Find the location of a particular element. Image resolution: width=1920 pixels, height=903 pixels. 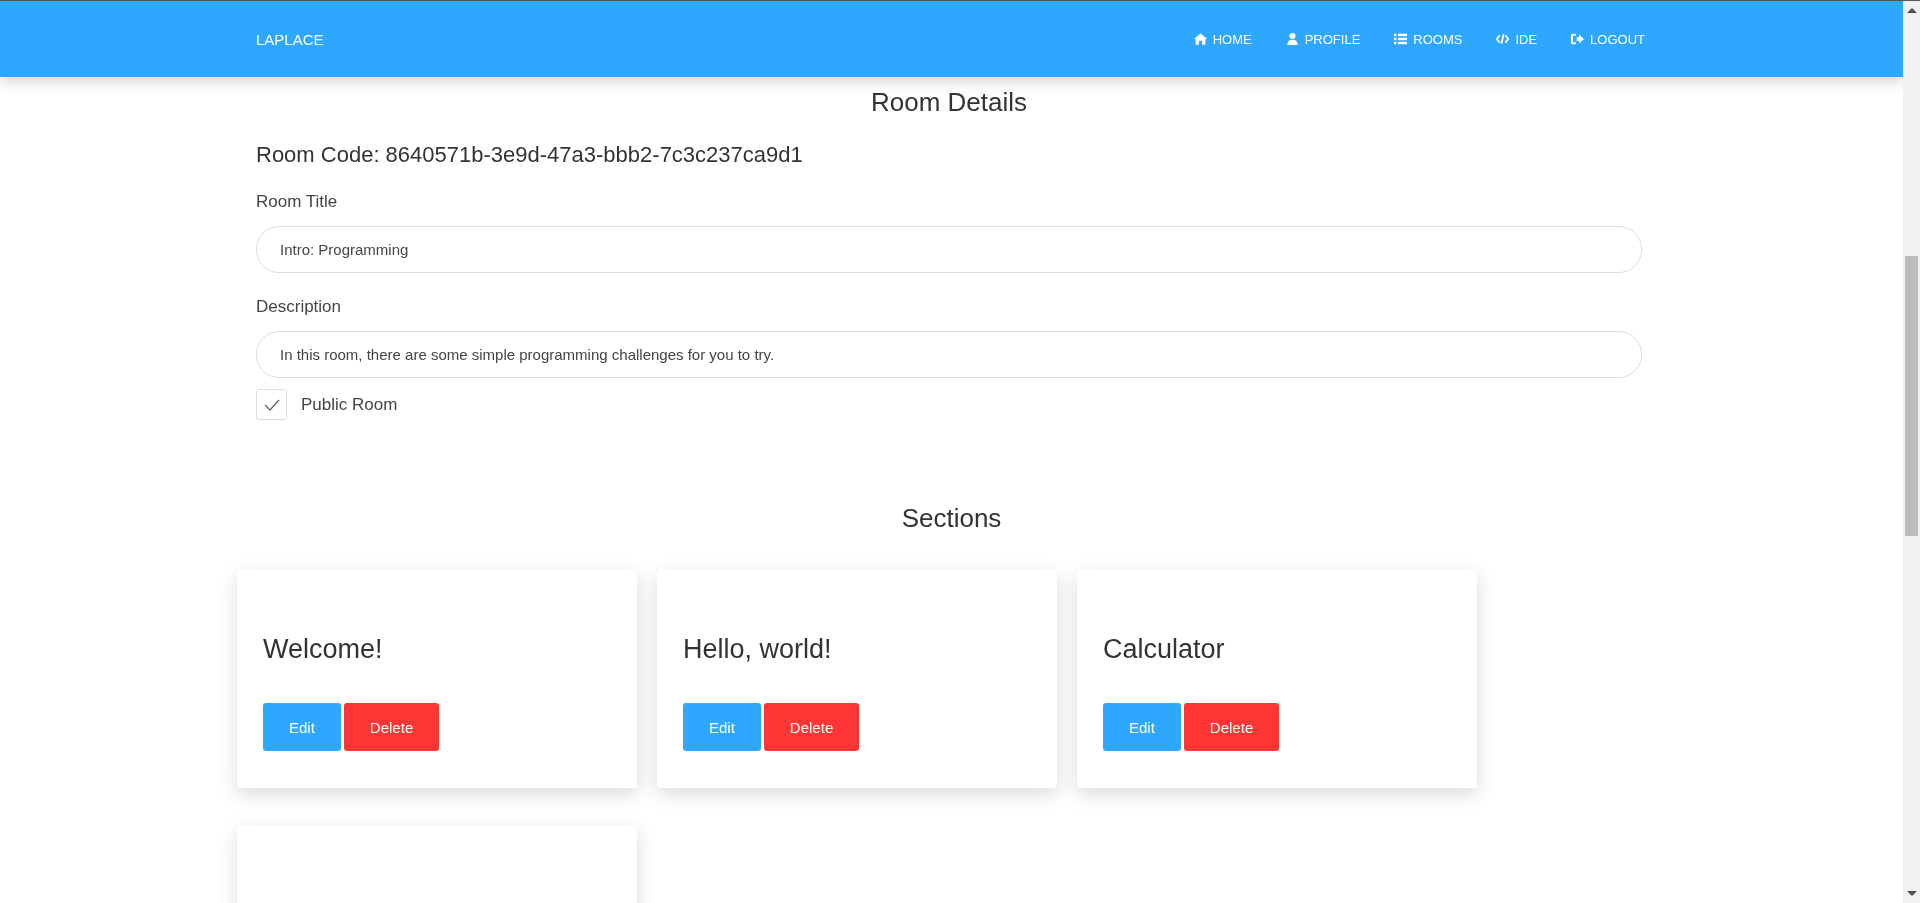

scroll-down-icon is located at coordinates (1911, 893).